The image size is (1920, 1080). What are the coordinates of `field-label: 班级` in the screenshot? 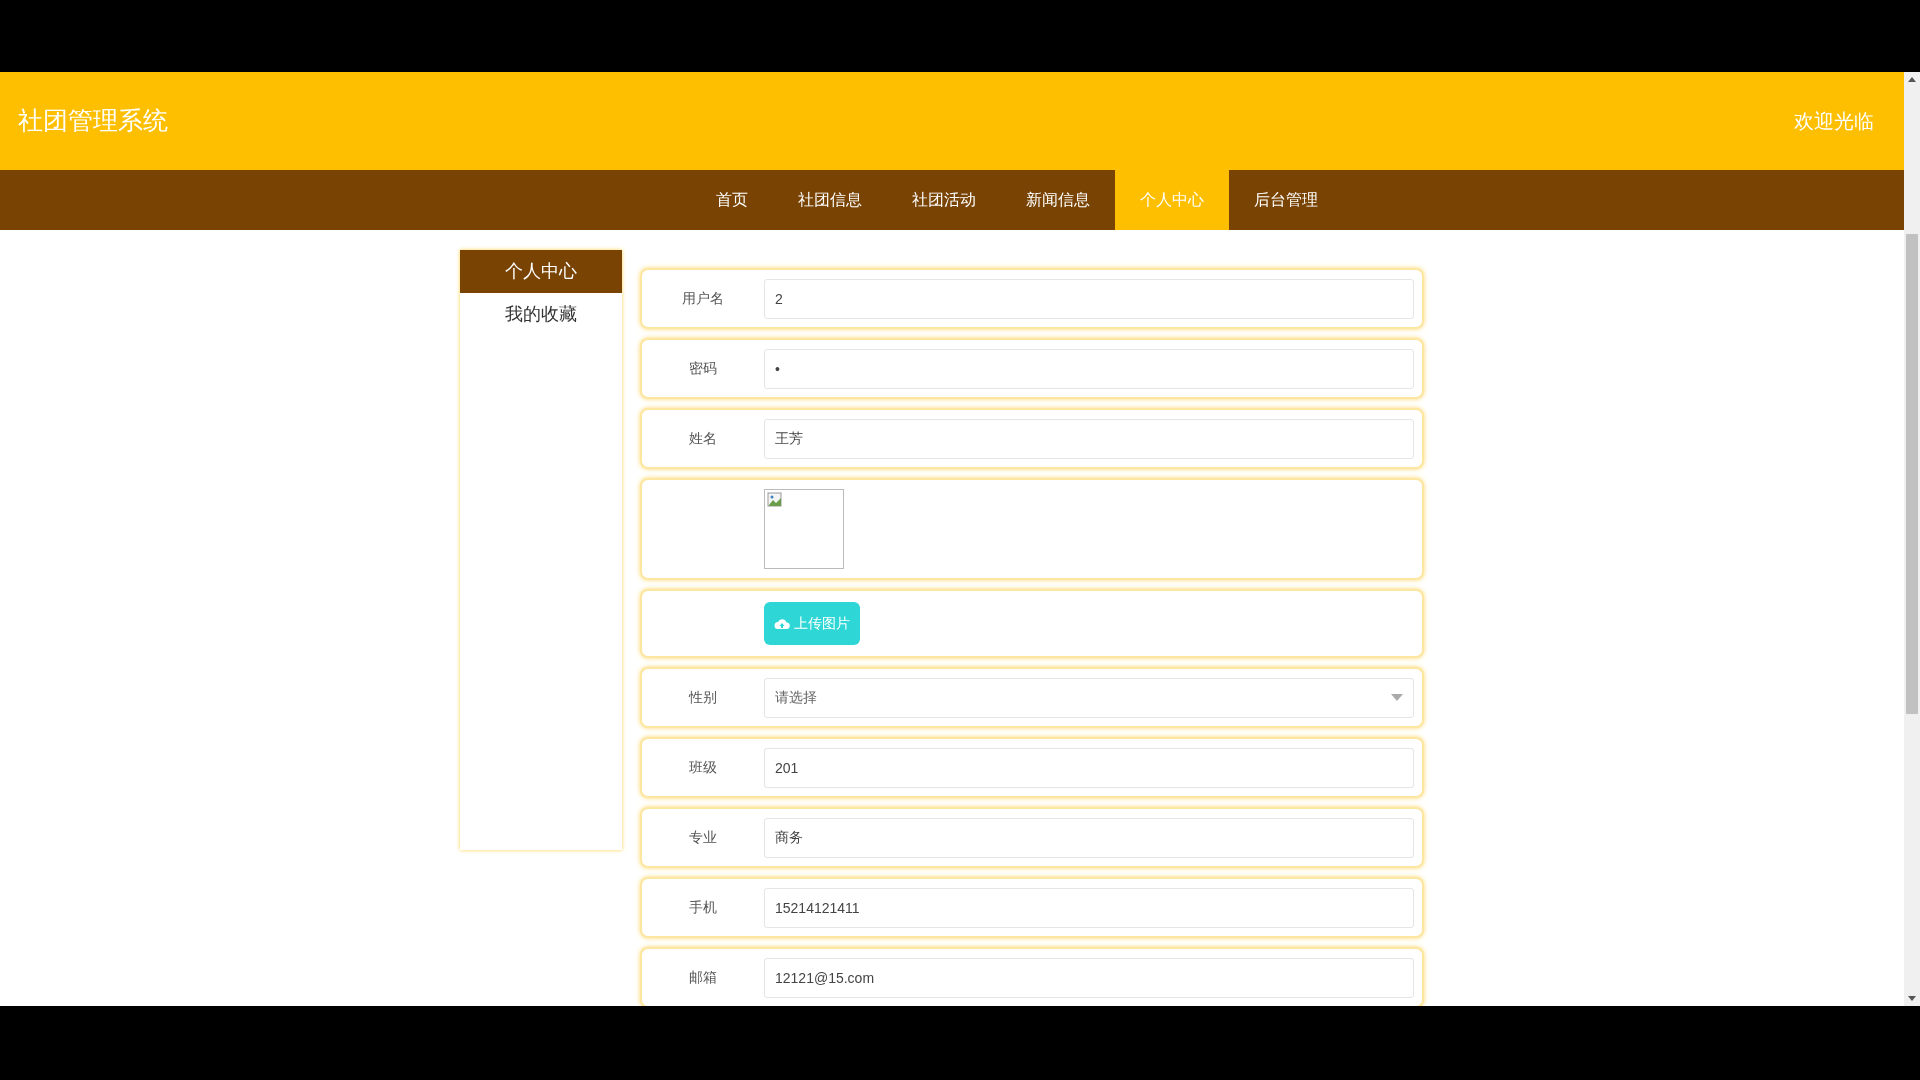 It's located at (703, 767).